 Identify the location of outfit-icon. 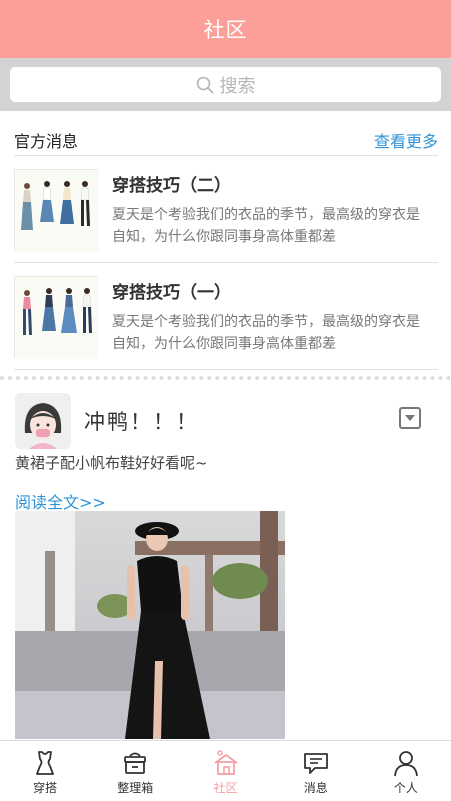
(45, 763).